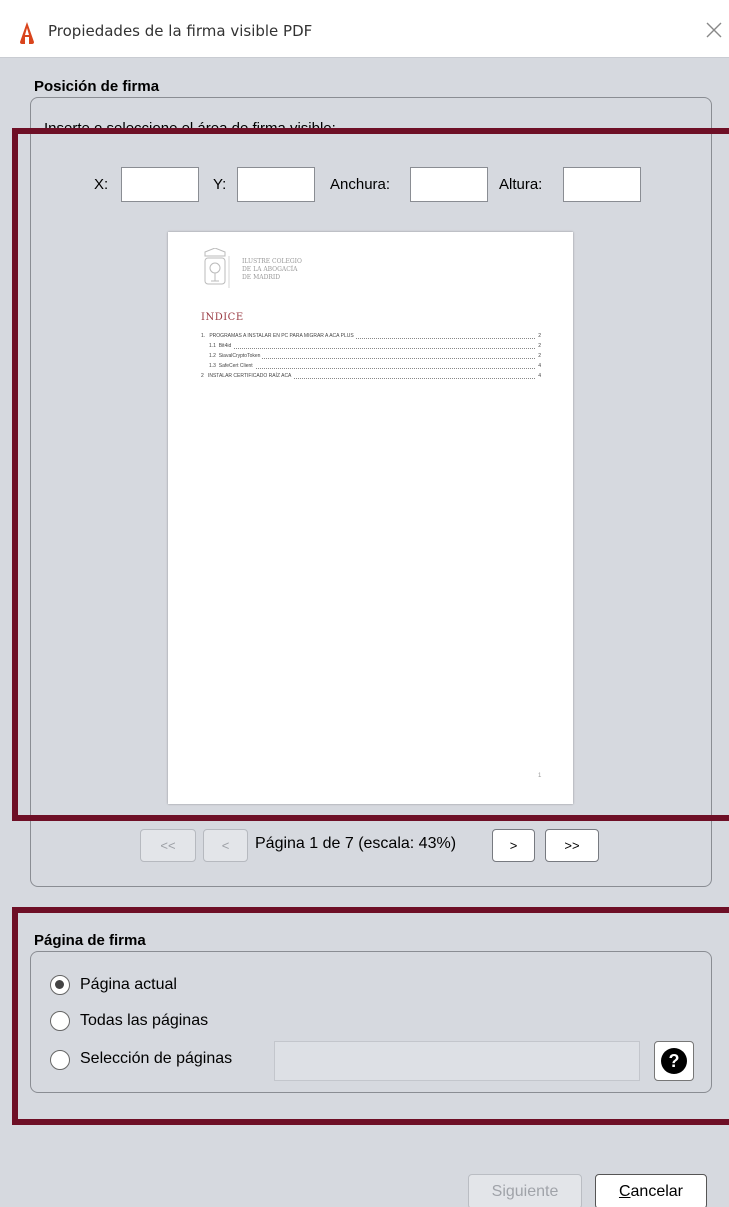 The image size is (729, 1207). Describe the element at coordinates (180, 31) in the screenshot. I see `window-title: Propiedades de la firma visible PDF` at that location.